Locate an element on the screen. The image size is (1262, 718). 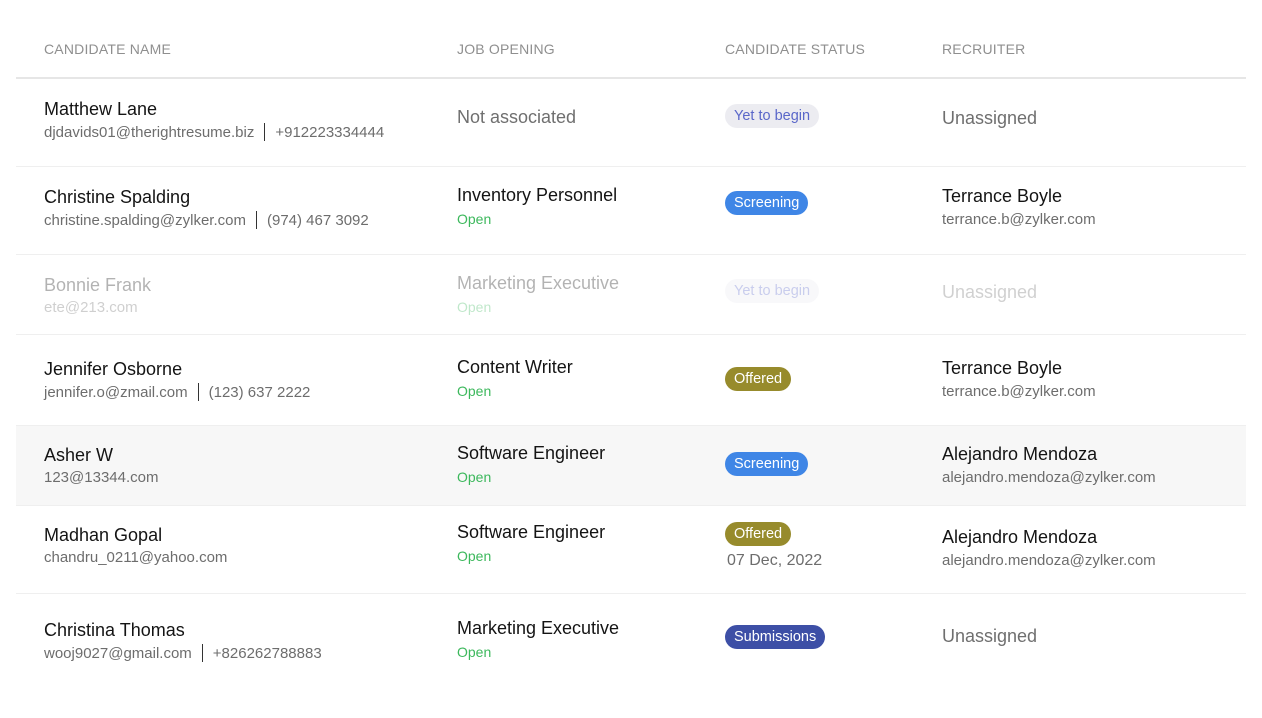
job-opening-cell: Inventory Personnel Open is located at coordinates (537, 206).